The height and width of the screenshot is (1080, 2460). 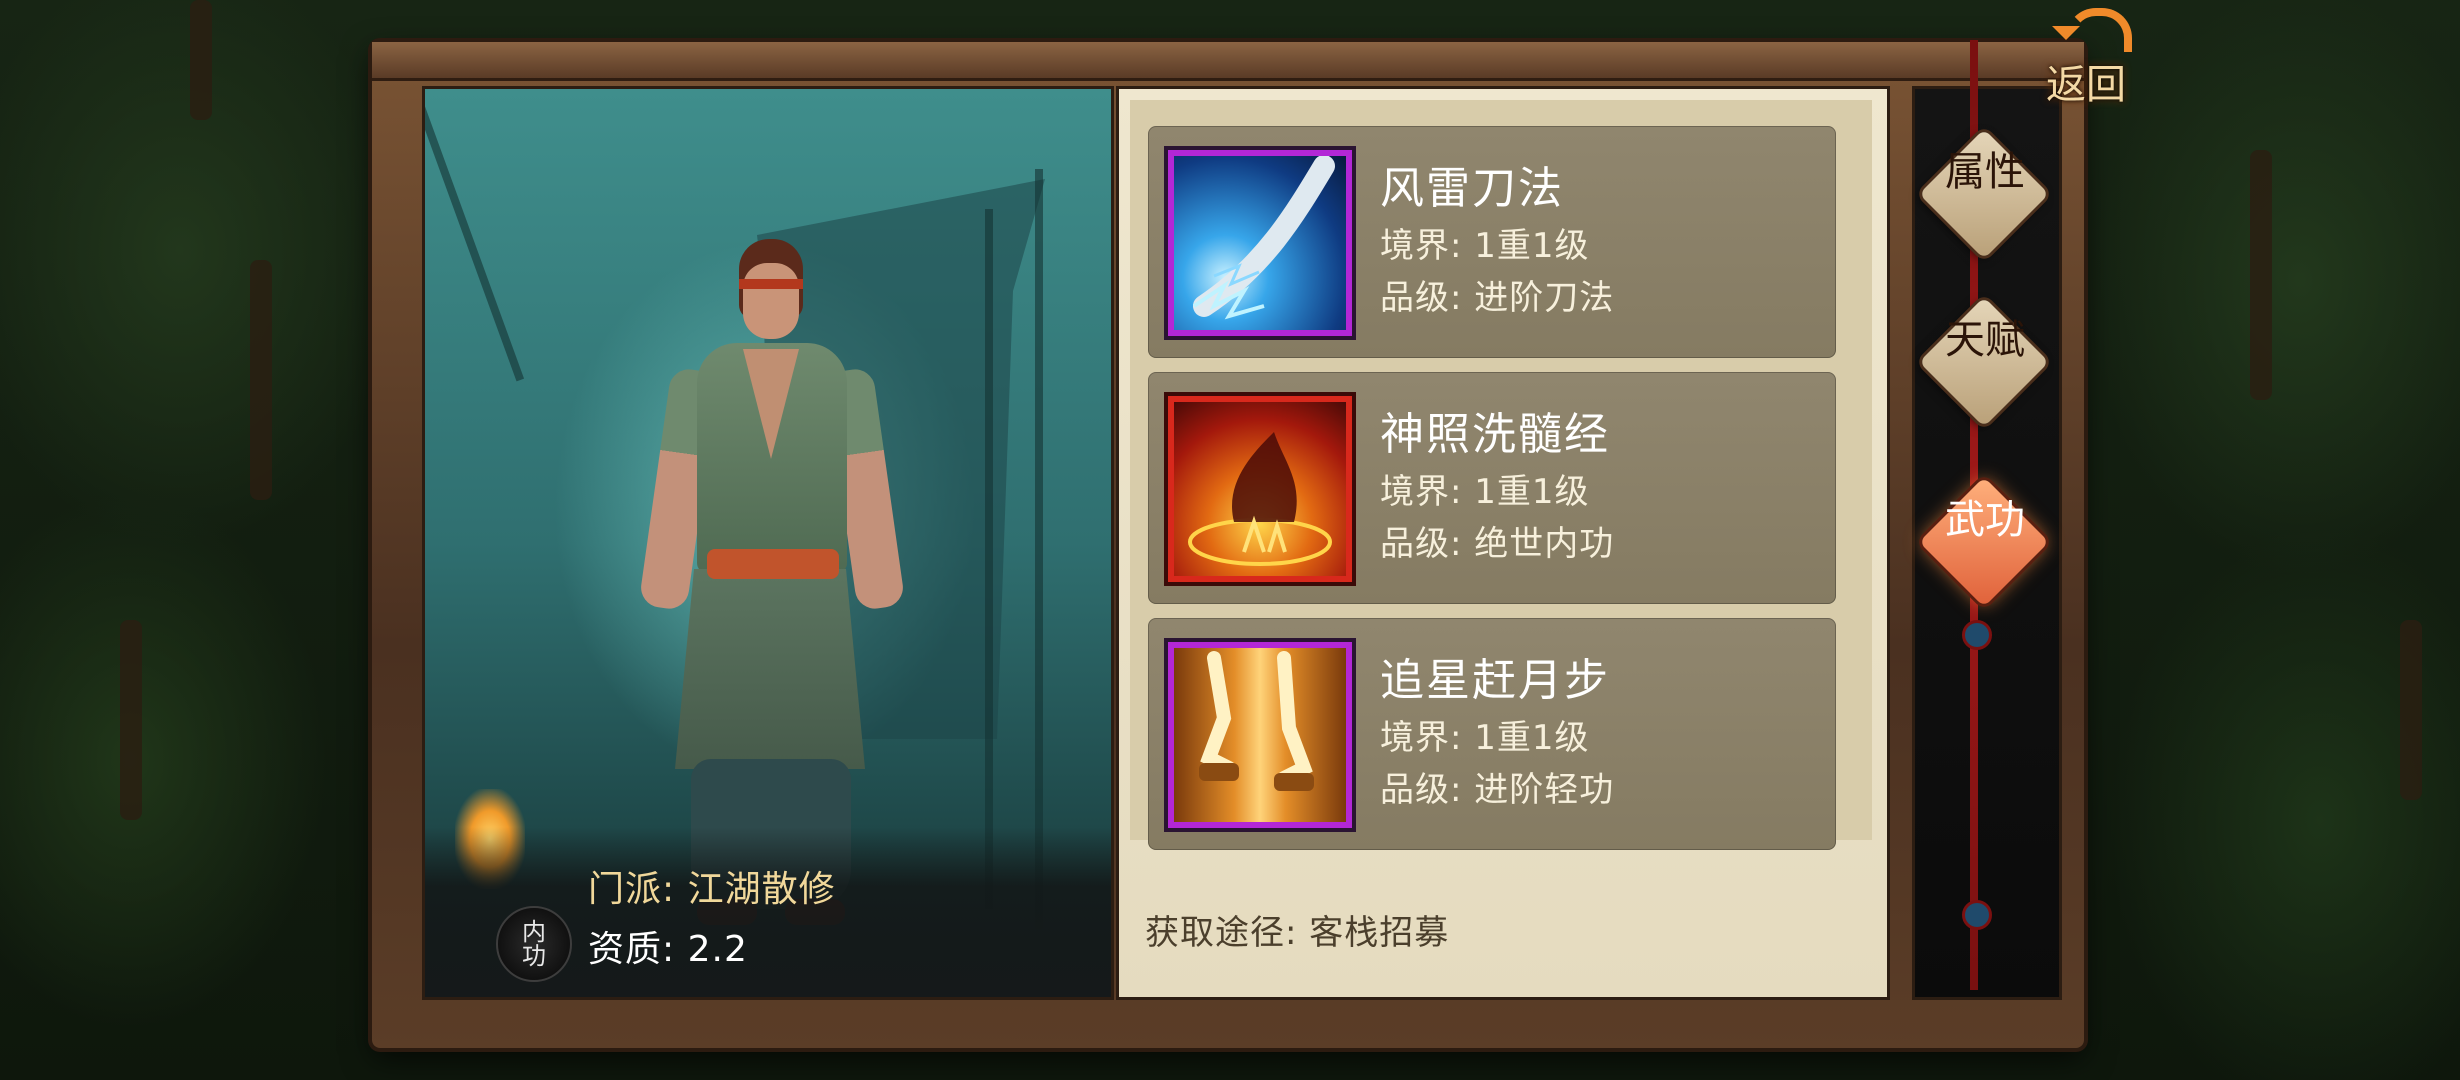 I want to click on frame-top-rail, so click(x=1228, y=61).